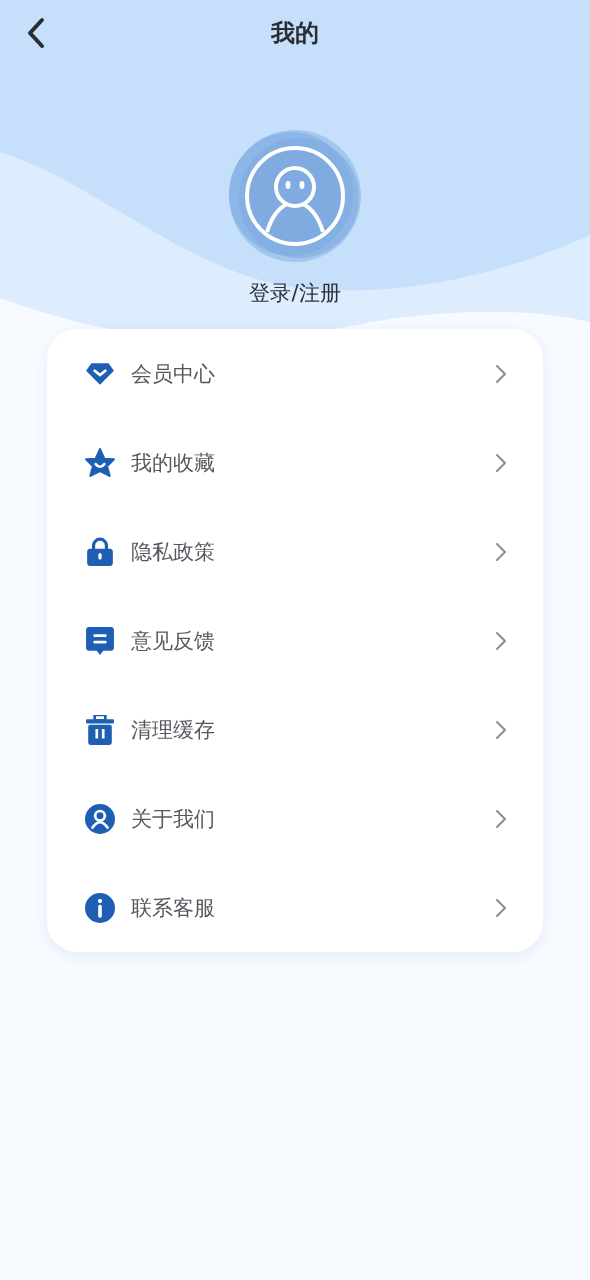 The height and width of the screenshot is (1280, 590). What do you see at coordinates (100, 462) in the screenshot?
I see `star-icon` at bounding box center [100, 462].